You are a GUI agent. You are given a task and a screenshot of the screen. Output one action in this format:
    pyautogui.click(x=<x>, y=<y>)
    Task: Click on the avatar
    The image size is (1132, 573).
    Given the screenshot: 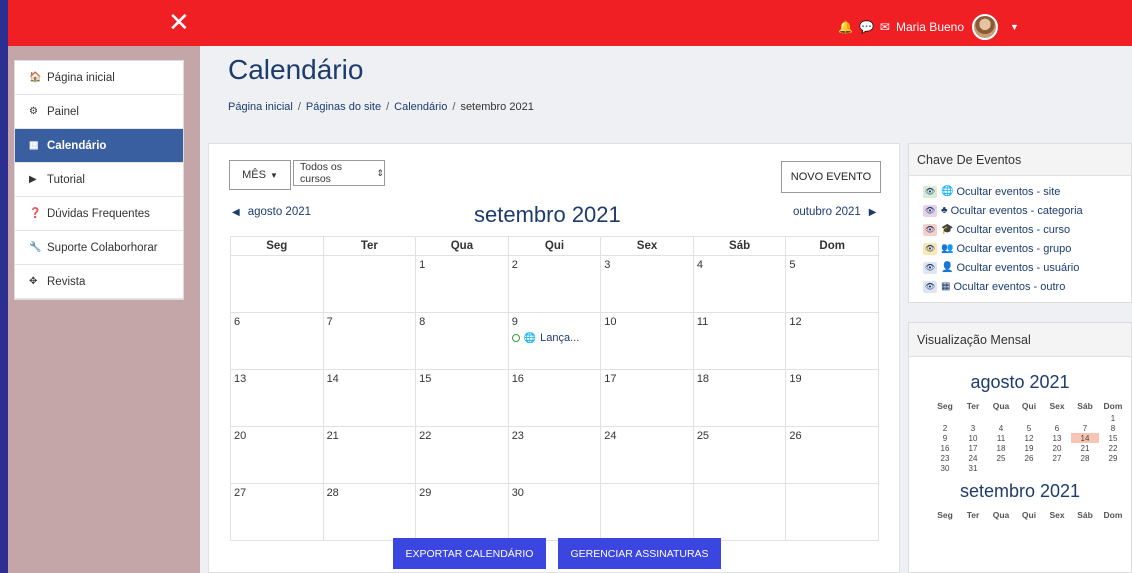 What is the action you would take?
    pyautogui.click(x=985, y=27)
    